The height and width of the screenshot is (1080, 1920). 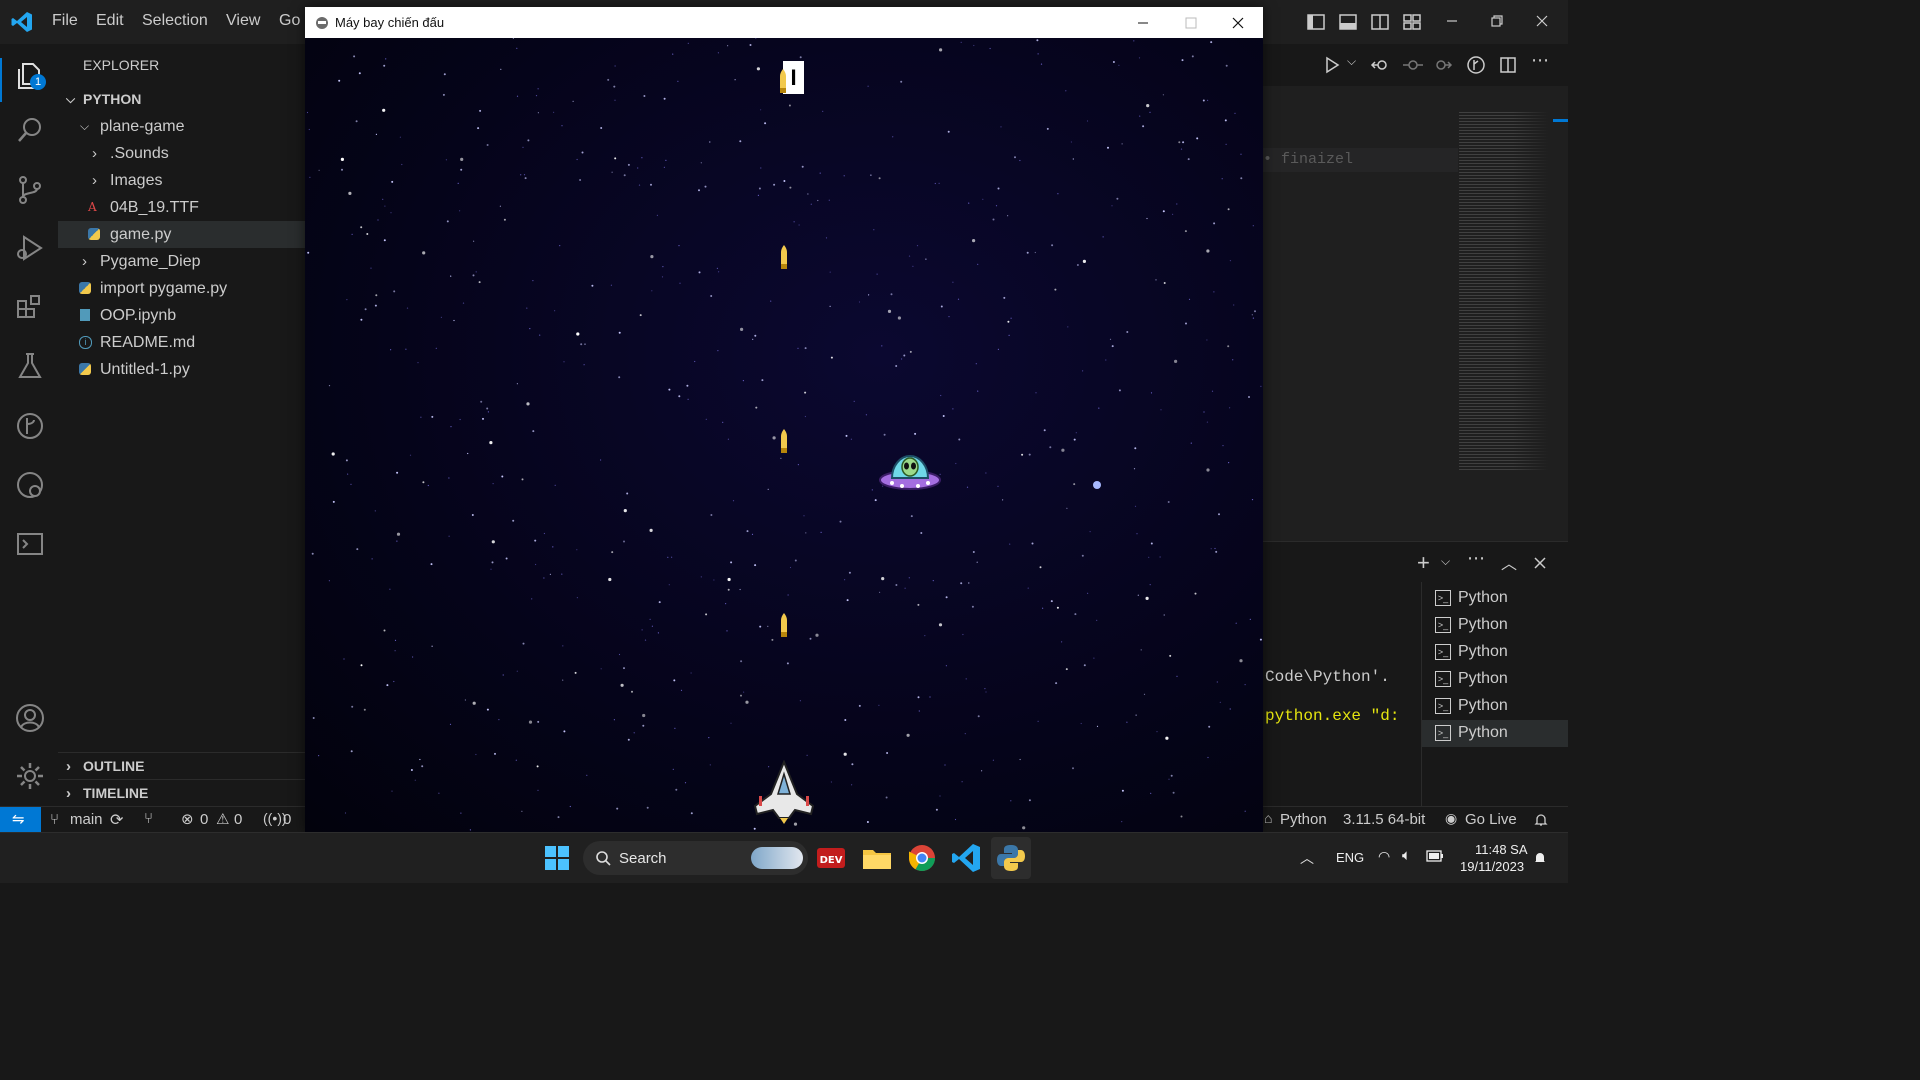 I want to click on sync-icon: ⟳, so click(x=116, y=820).